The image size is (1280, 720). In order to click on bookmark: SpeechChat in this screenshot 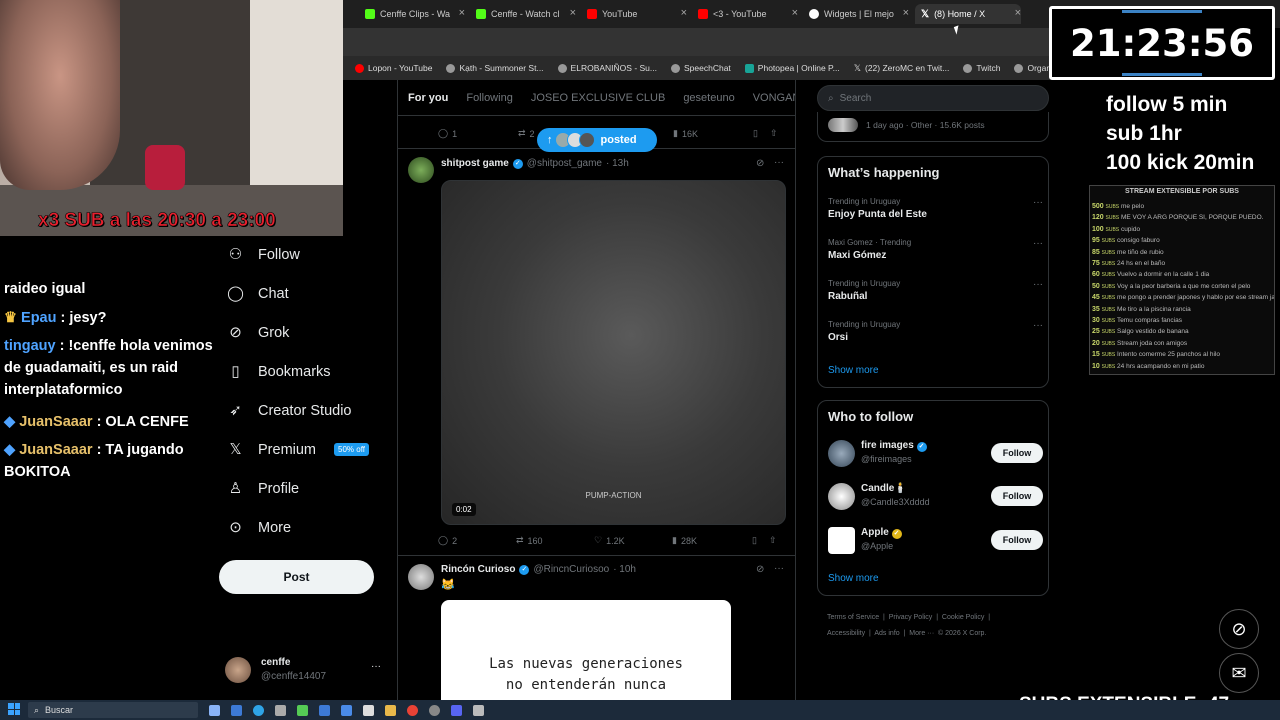, I will do `click(701, 68)`.